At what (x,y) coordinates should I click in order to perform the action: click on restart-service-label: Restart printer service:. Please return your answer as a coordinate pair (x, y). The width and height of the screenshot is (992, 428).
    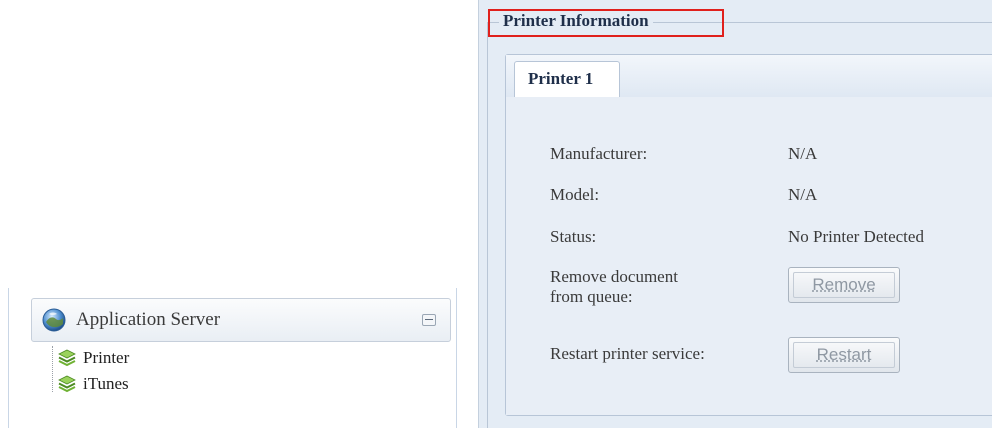
    Looking at the image, I should click on (627, 353).